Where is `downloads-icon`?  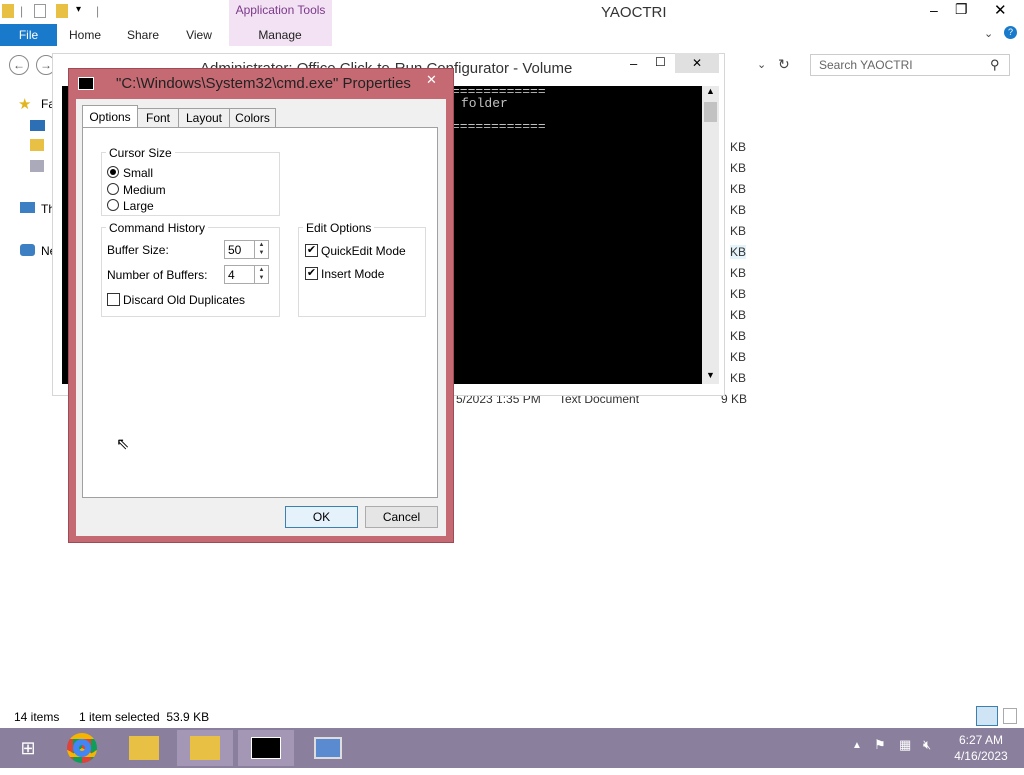
downloads-icon is located at coordinates (37, 145).